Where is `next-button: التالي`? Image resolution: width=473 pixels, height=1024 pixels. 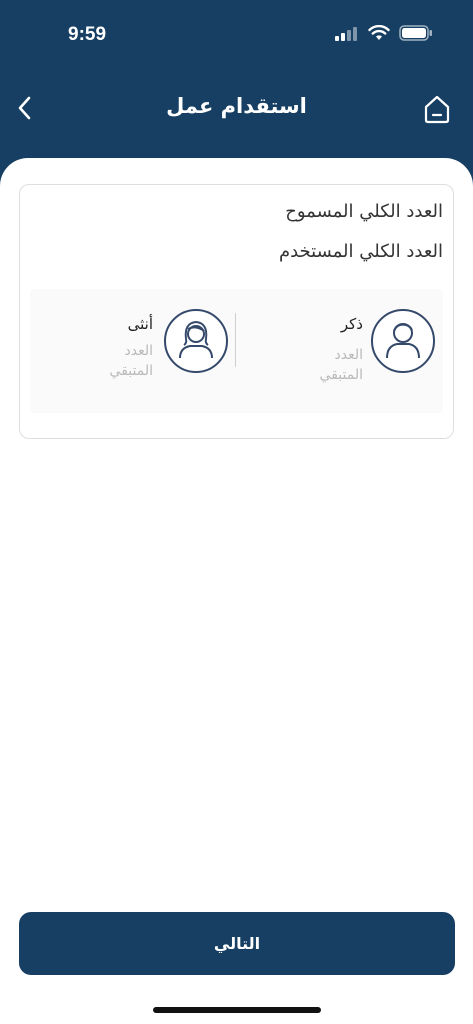 next-button: التالي is located at coordinates (237, 943).